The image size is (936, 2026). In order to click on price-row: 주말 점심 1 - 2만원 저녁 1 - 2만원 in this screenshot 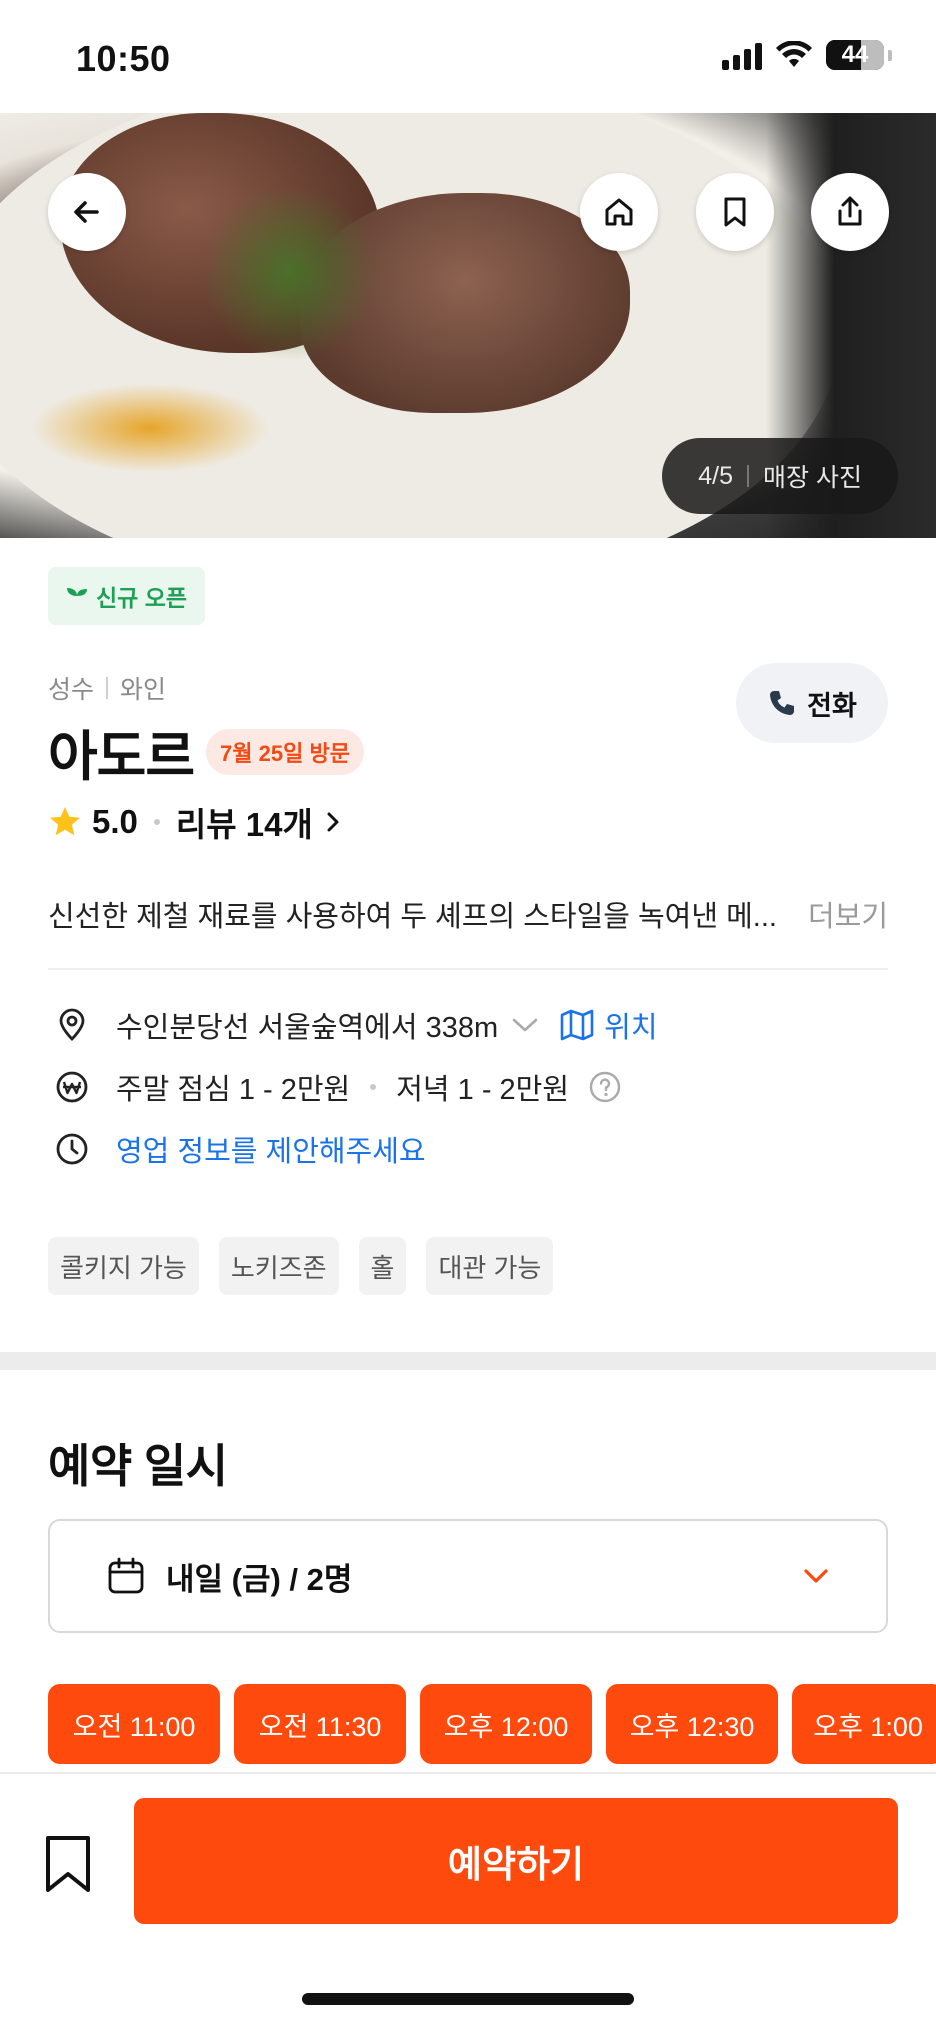, I will do `click(334, 1087)`.